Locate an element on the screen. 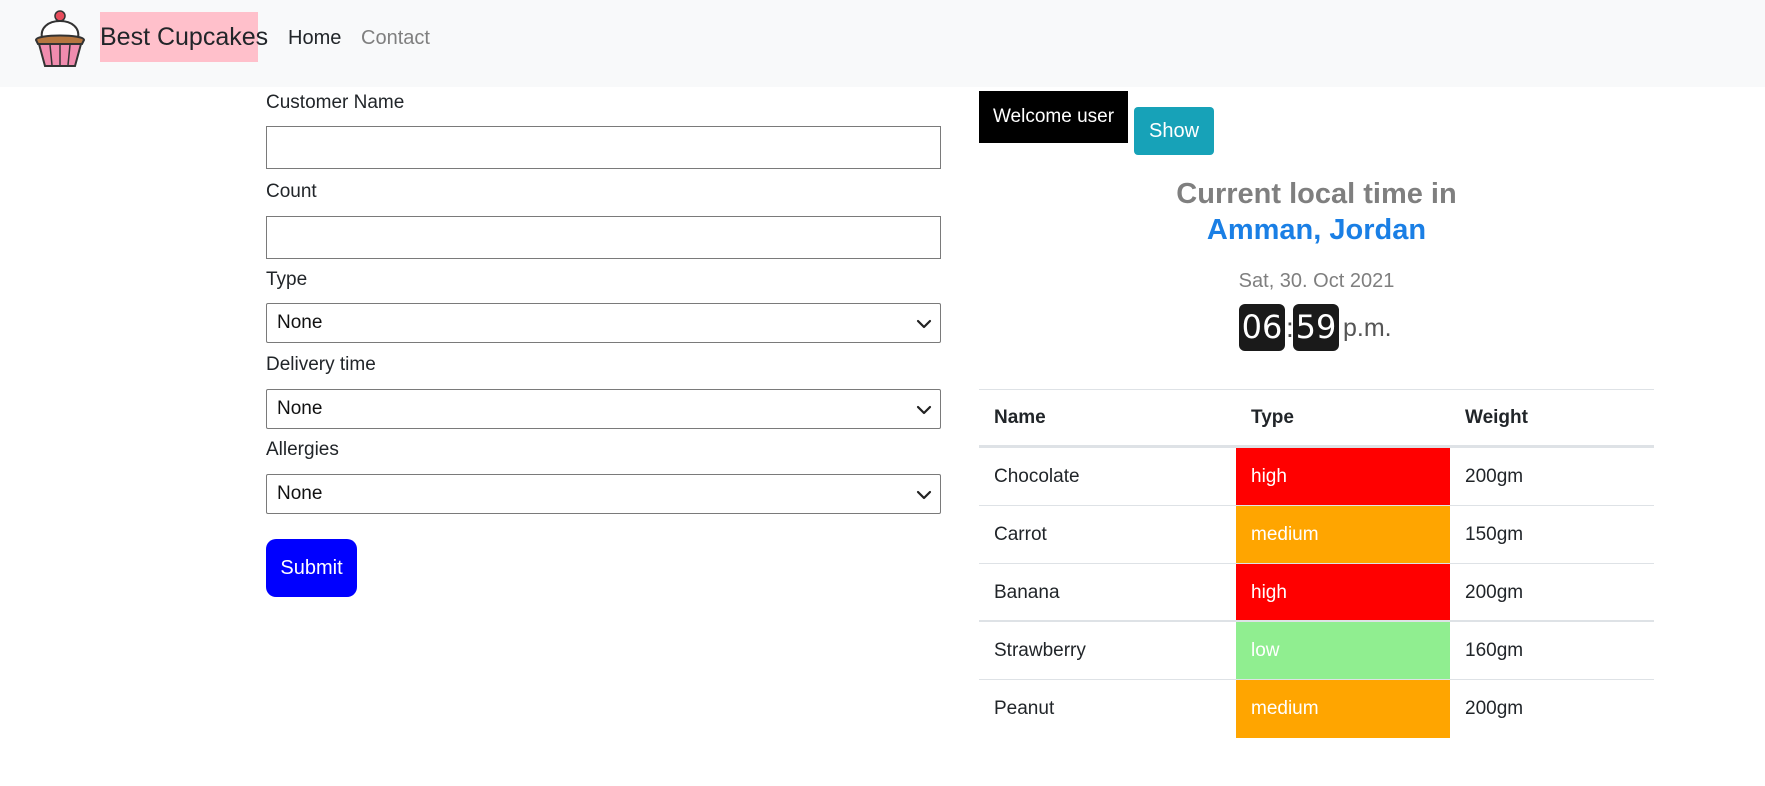  type-select-value: None is located at coordinates (300, 322).